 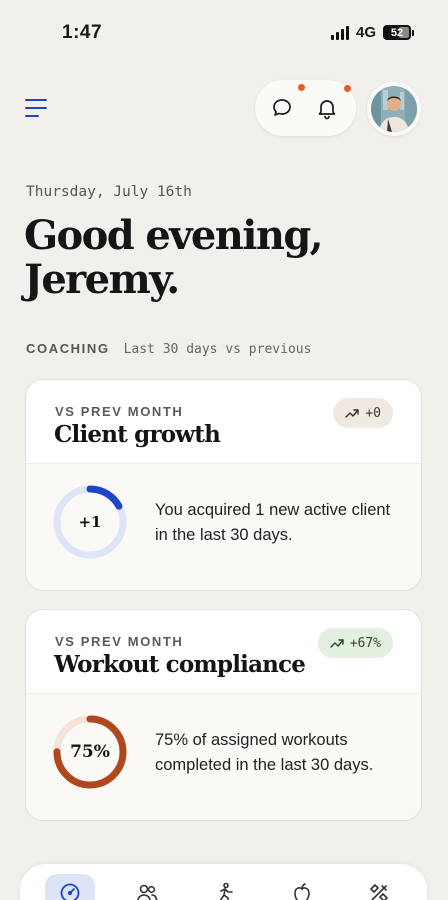 I want to click on notifications-badge, so click(x=347, y=88).